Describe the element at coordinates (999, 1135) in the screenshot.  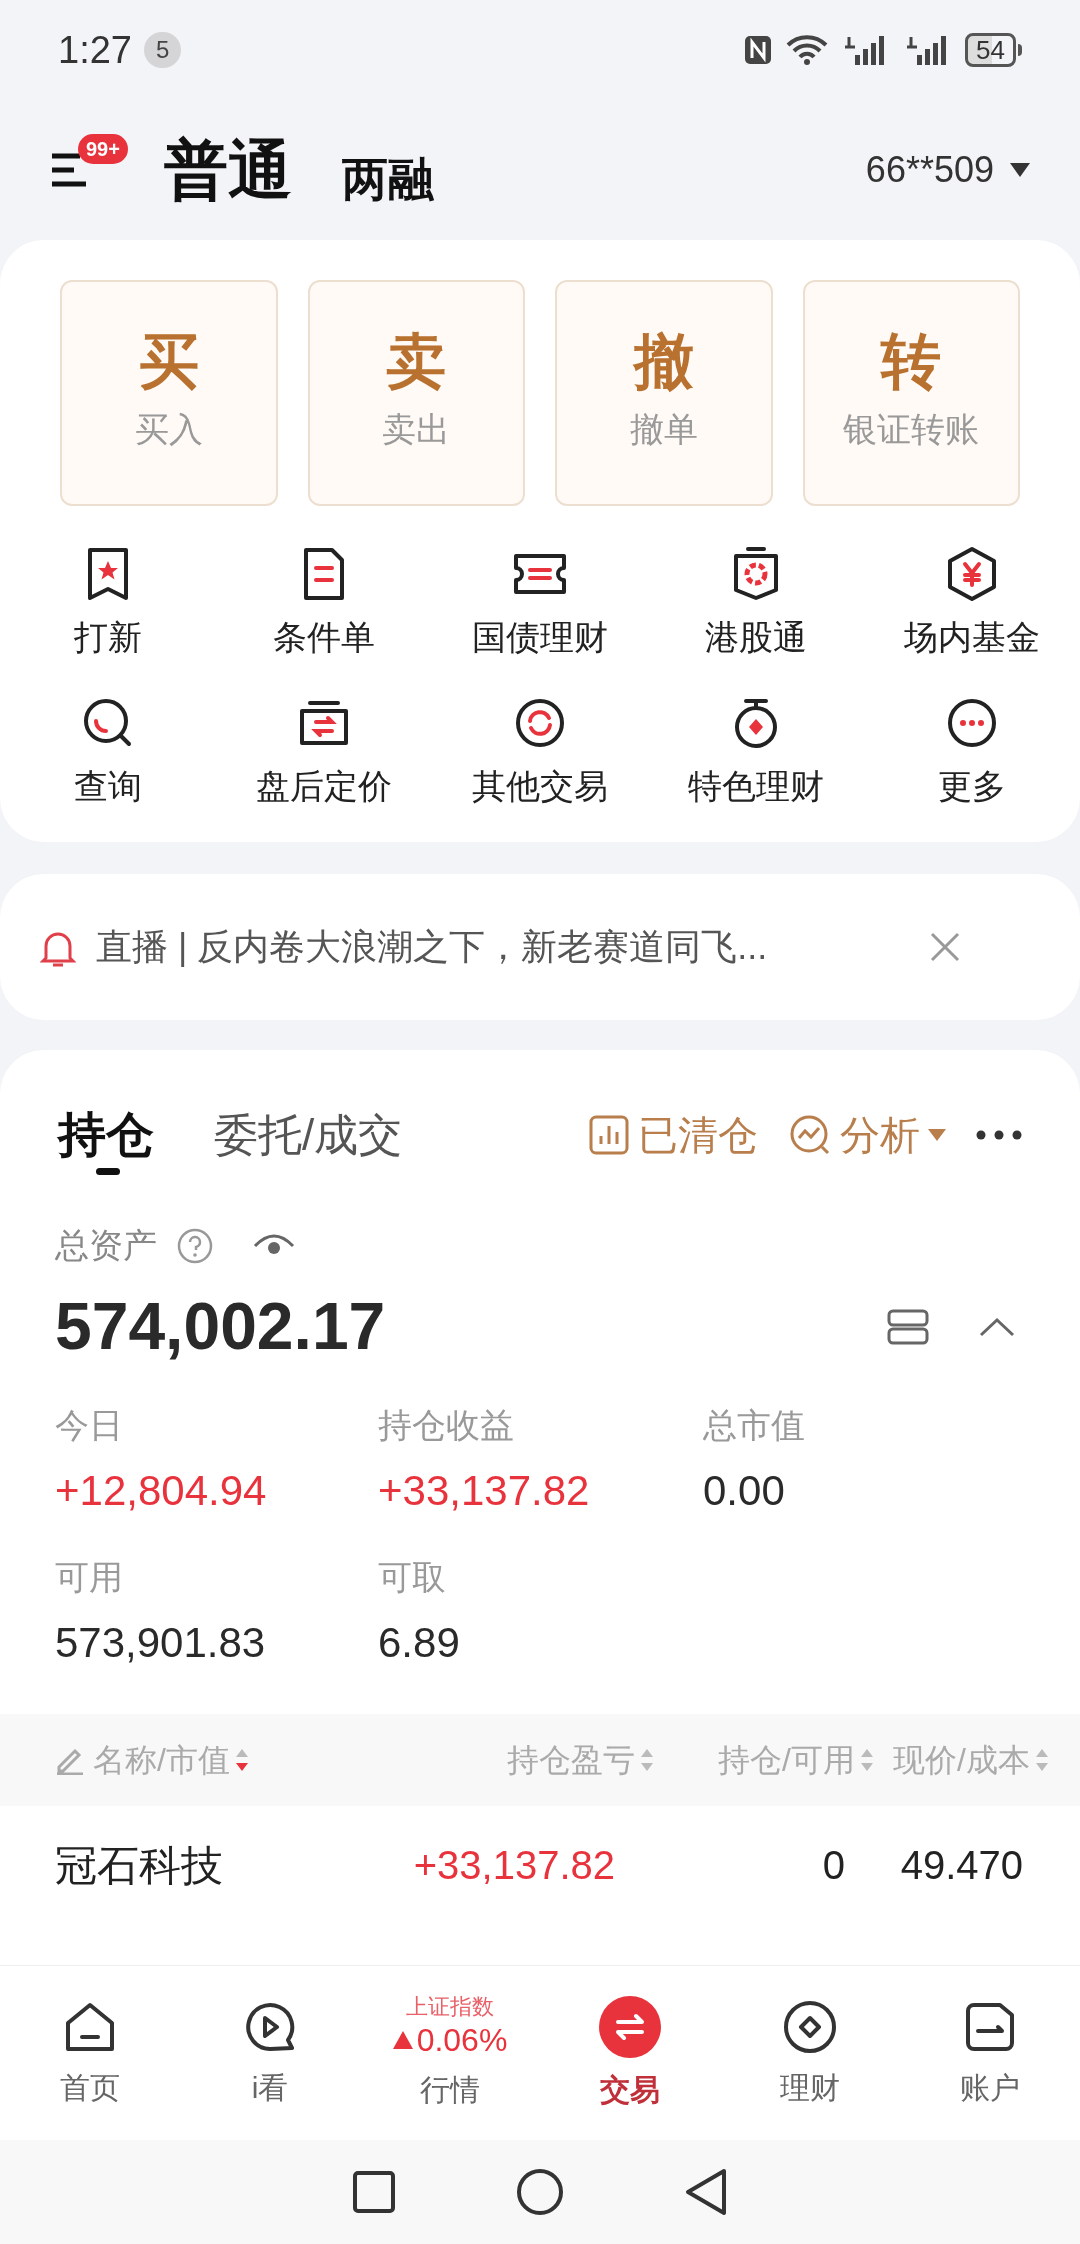
I see `more-icon` at that location.